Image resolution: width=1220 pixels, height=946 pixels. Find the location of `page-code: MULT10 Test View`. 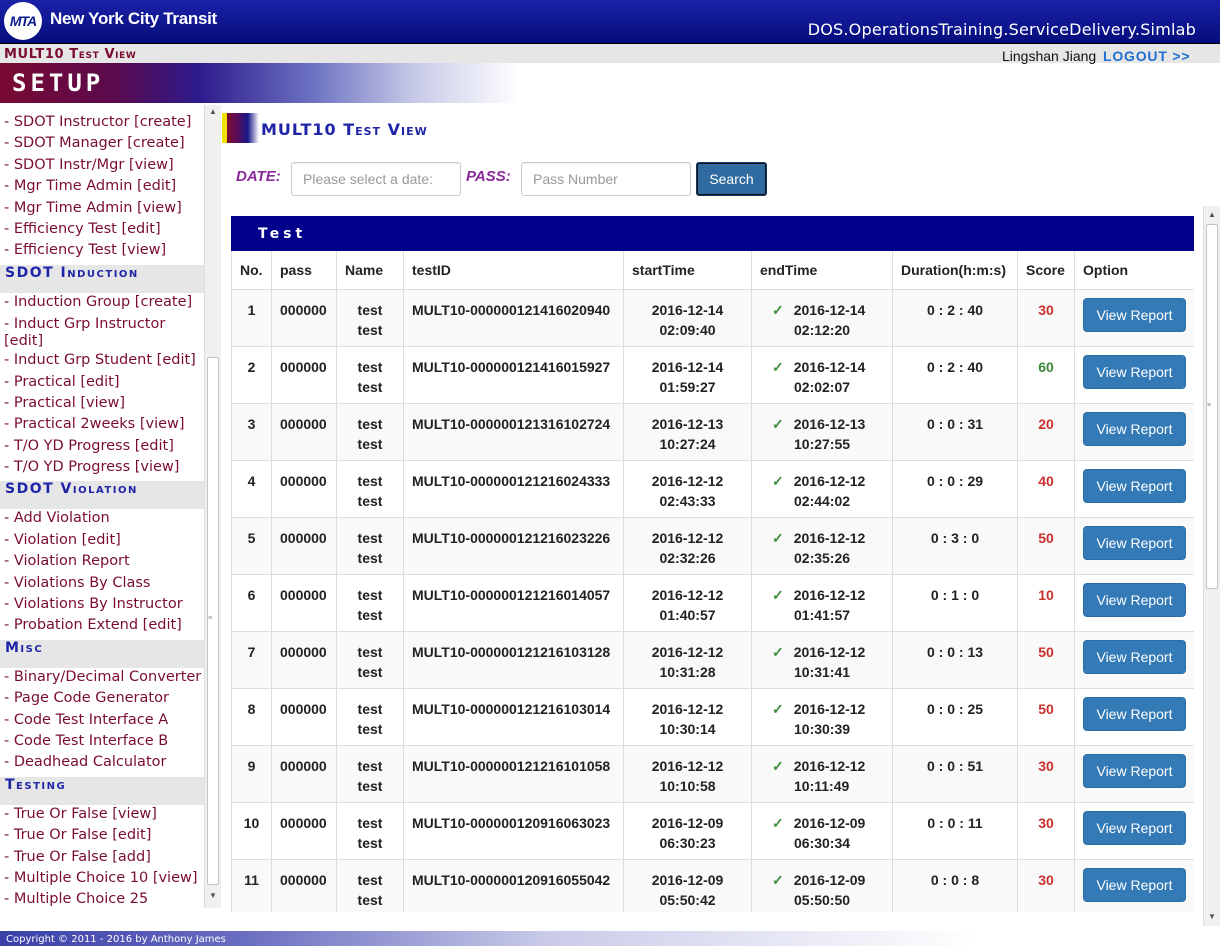

page-code: MULT10 Test View is located at coordinates (70, 54).